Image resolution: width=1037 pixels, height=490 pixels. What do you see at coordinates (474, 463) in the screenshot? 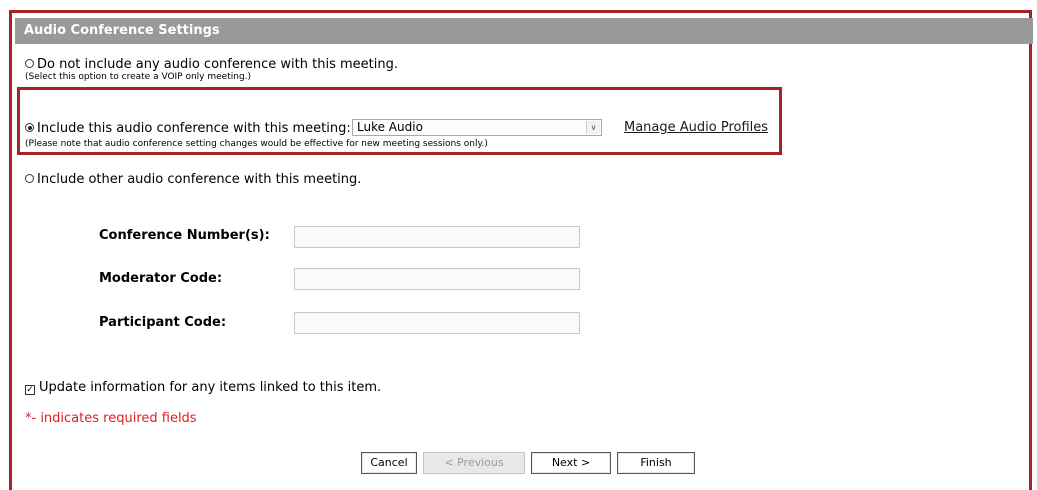
I see `previous-button: < Previous` at bounding box center [474, 463].